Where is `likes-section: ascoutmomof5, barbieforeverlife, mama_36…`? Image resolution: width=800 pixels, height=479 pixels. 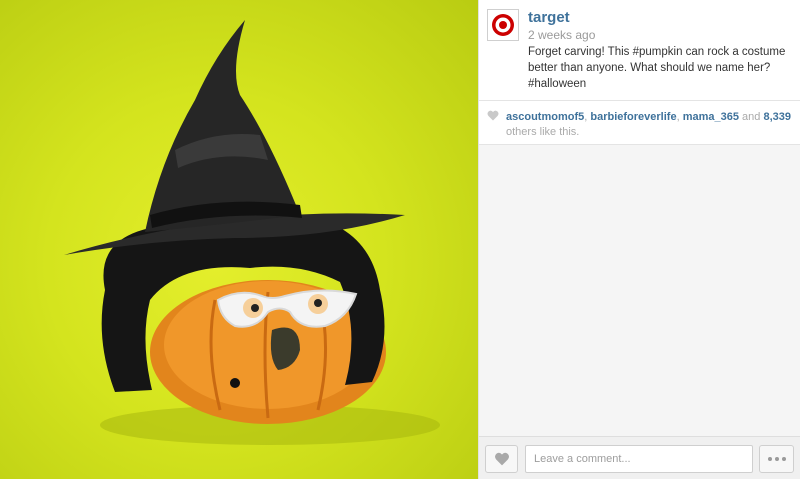 likes-section: ascoutmomof5, barbieforeverlife, mama_36… is located at coordinates (639, 123).